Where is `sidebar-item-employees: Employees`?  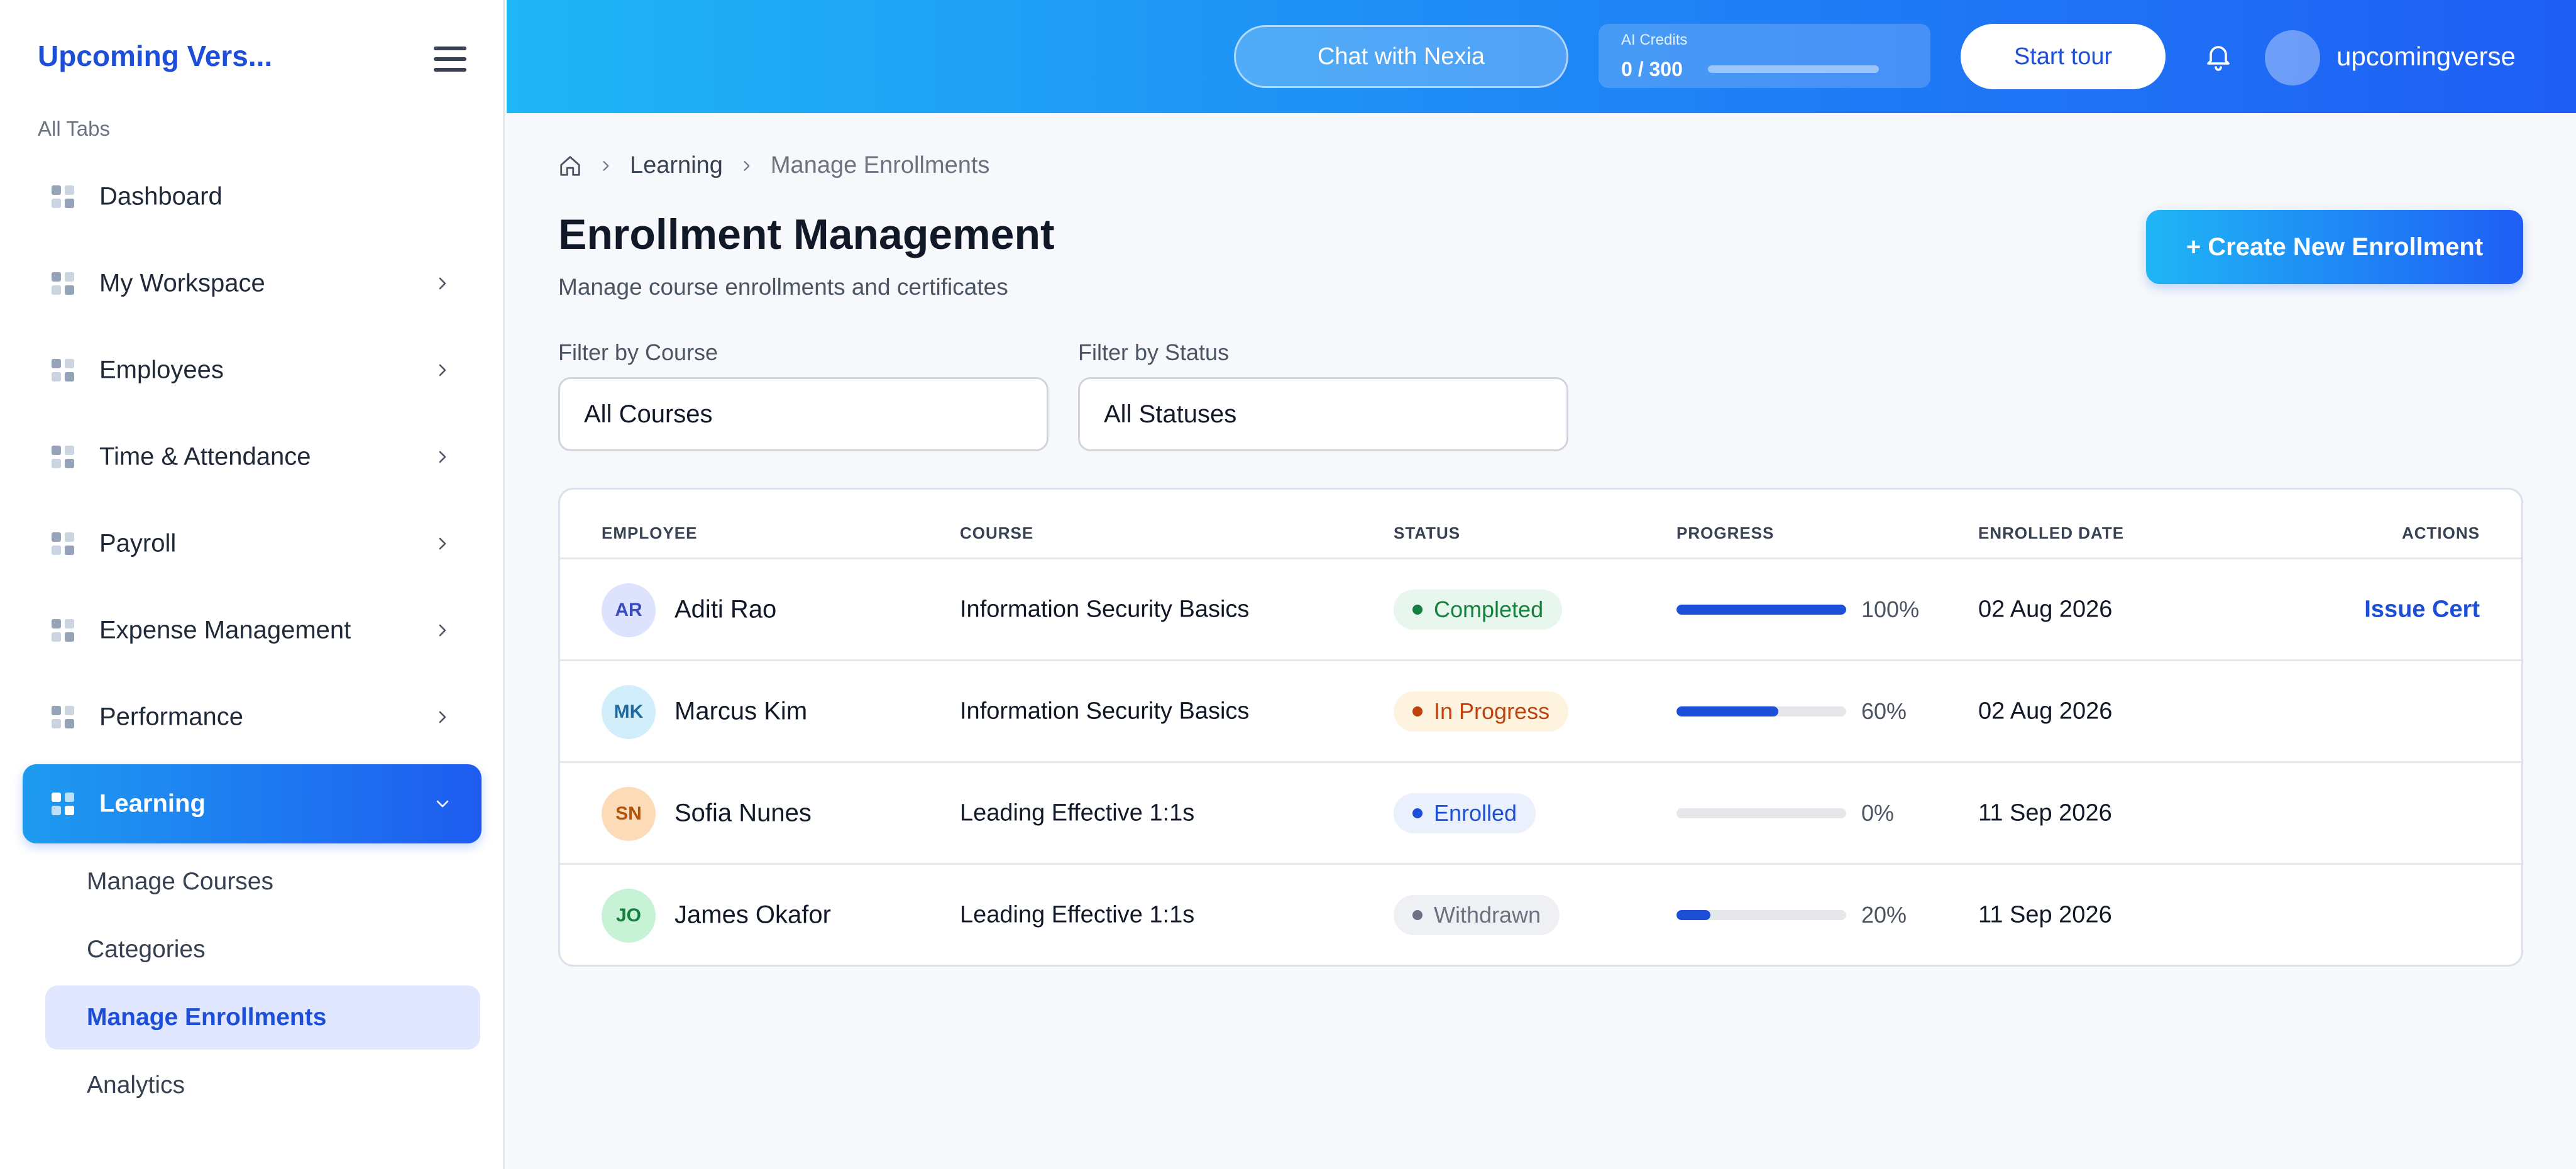 sidebar-item-employees: Employees is located at coordinates (253, 371).